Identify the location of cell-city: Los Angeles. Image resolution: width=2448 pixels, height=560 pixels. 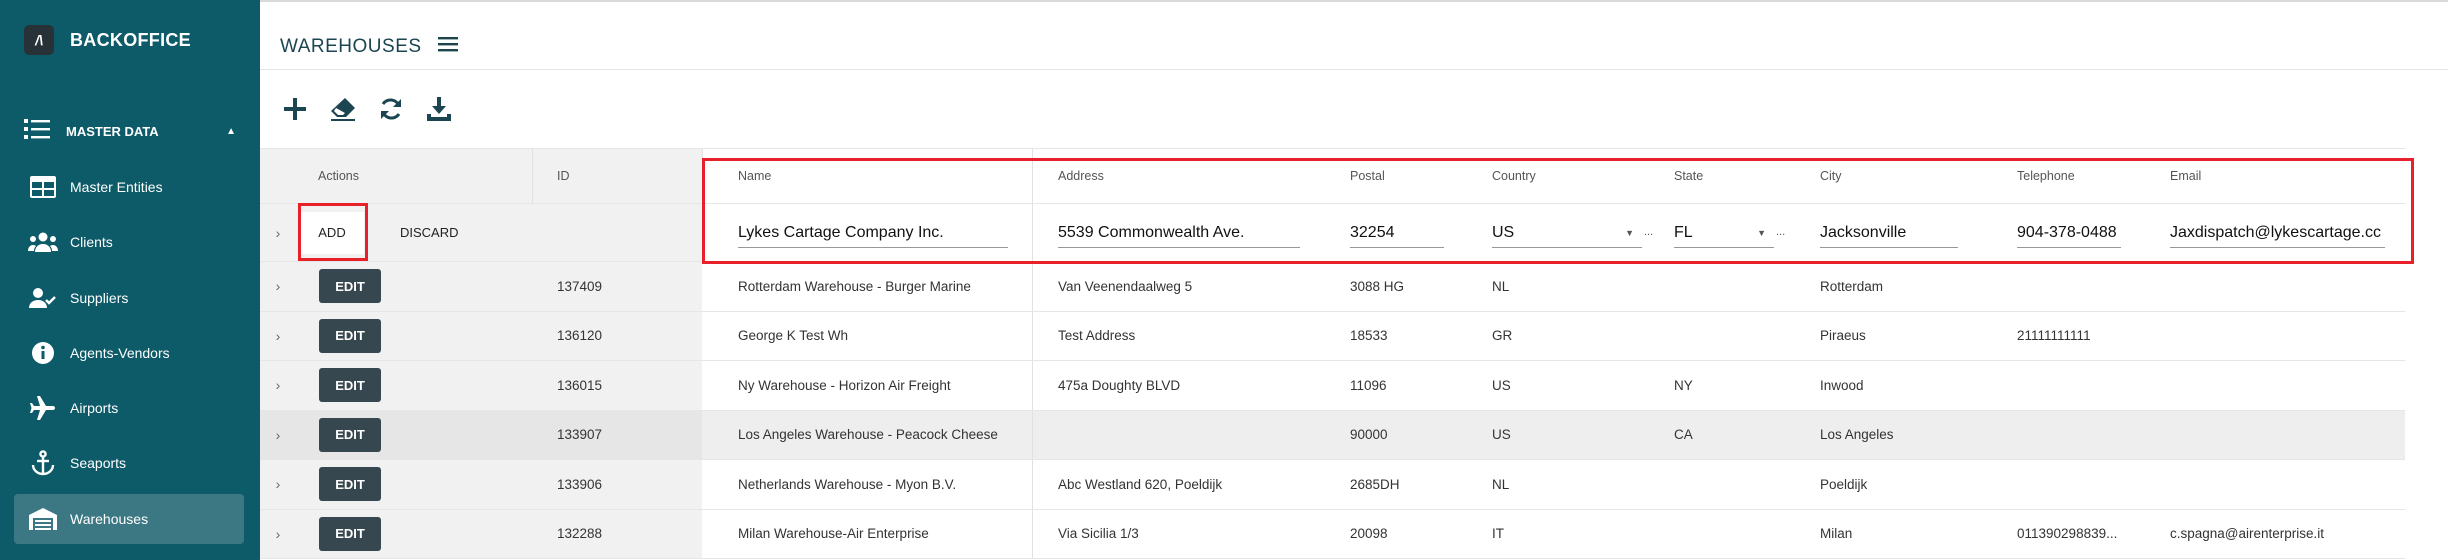
(1857, 435).